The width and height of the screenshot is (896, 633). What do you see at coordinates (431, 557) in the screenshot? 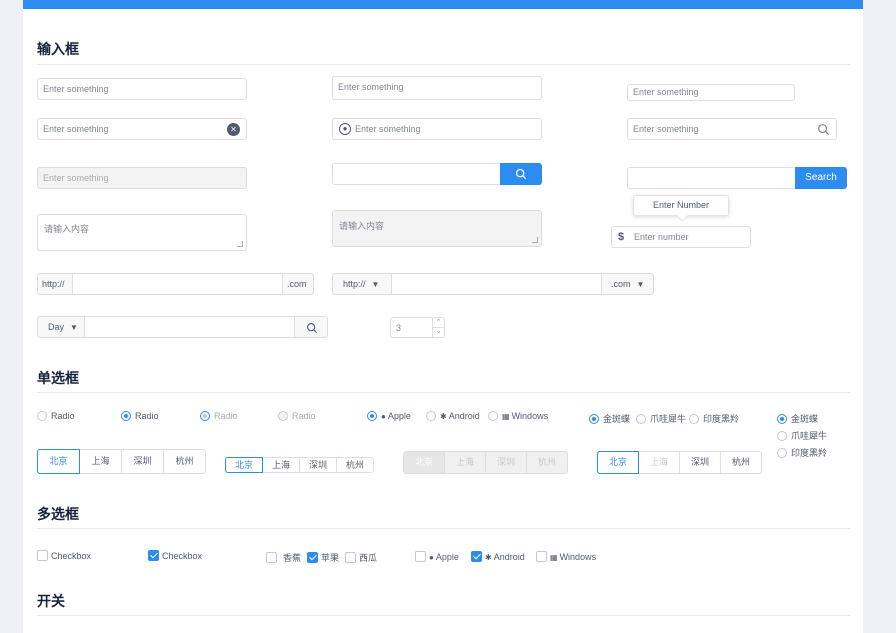
I see `apple-icon: ●` at bounding box center [431, 557].